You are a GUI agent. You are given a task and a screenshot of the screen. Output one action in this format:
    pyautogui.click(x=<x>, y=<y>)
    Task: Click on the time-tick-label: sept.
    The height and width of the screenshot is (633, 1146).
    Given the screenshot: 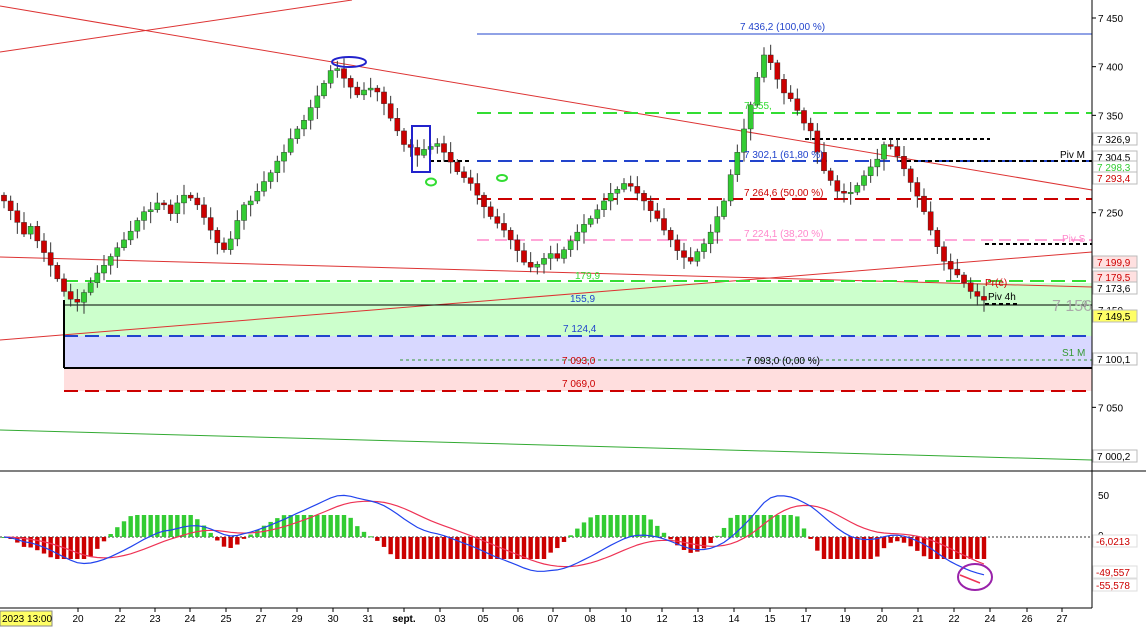 What is the action you would take?
    pyautogui.click(x=404, y=619)
    